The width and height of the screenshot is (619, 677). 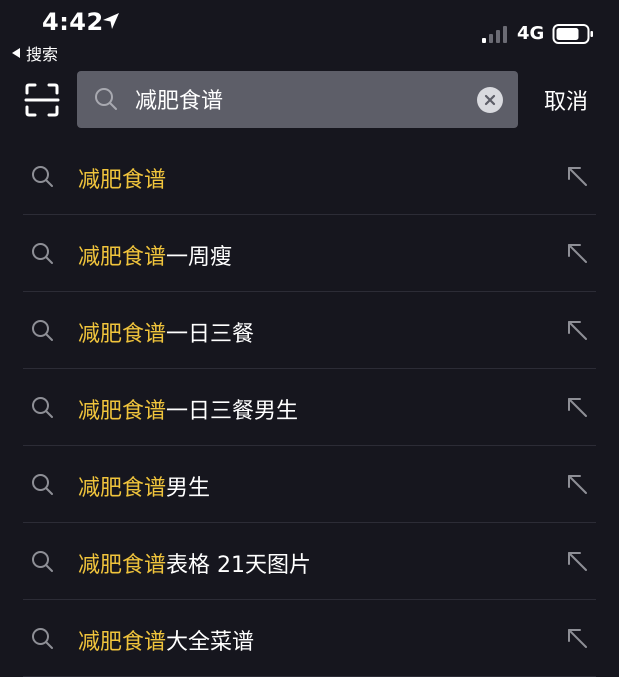 I want to click on suggestion-label: 减肥食谱男生, so click(x=144, y=486).